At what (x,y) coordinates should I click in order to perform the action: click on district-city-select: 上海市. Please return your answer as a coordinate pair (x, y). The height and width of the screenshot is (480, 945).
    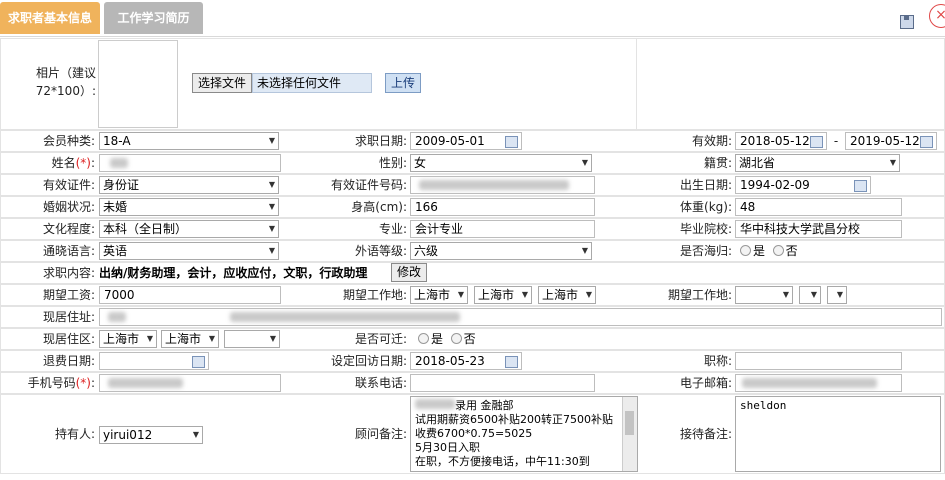
    Looking at the image, I should click on (190, 339).